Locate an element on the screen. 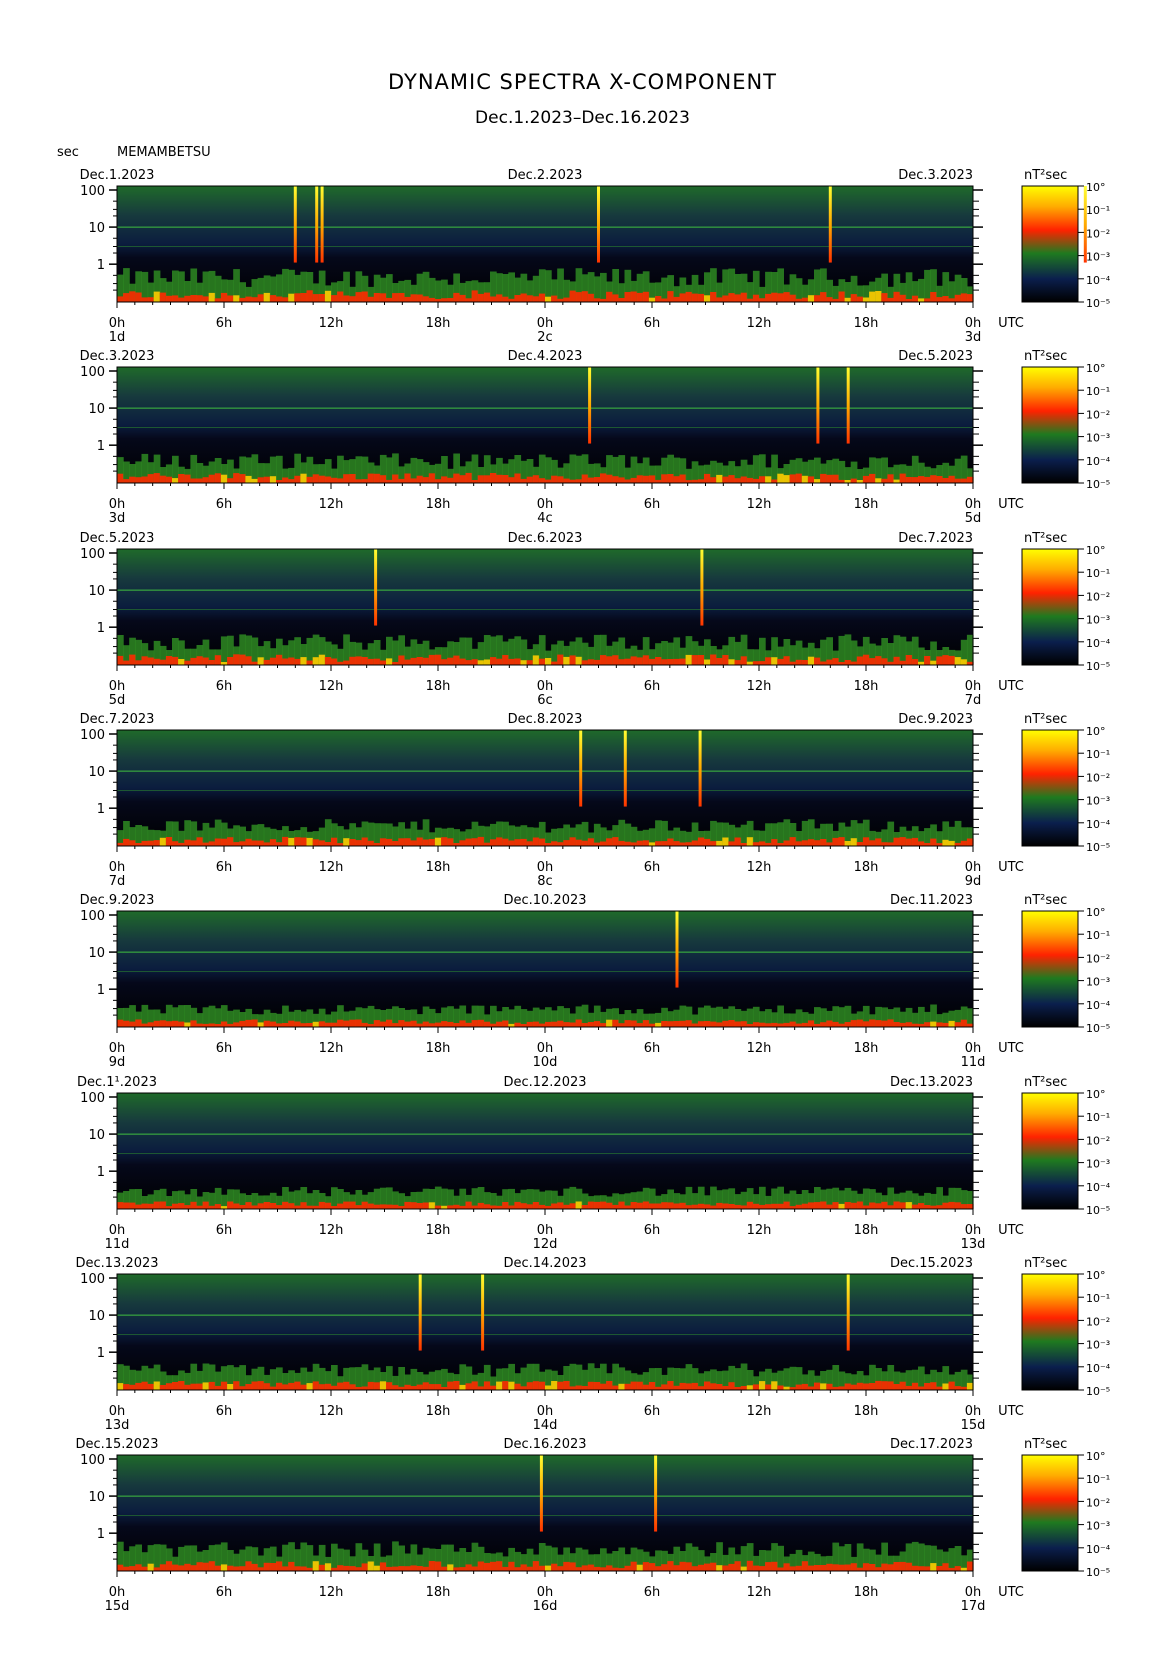 This screenshot has height=1679, width=1165. x-tick-label: 12h is located at coordinates (331, 686).